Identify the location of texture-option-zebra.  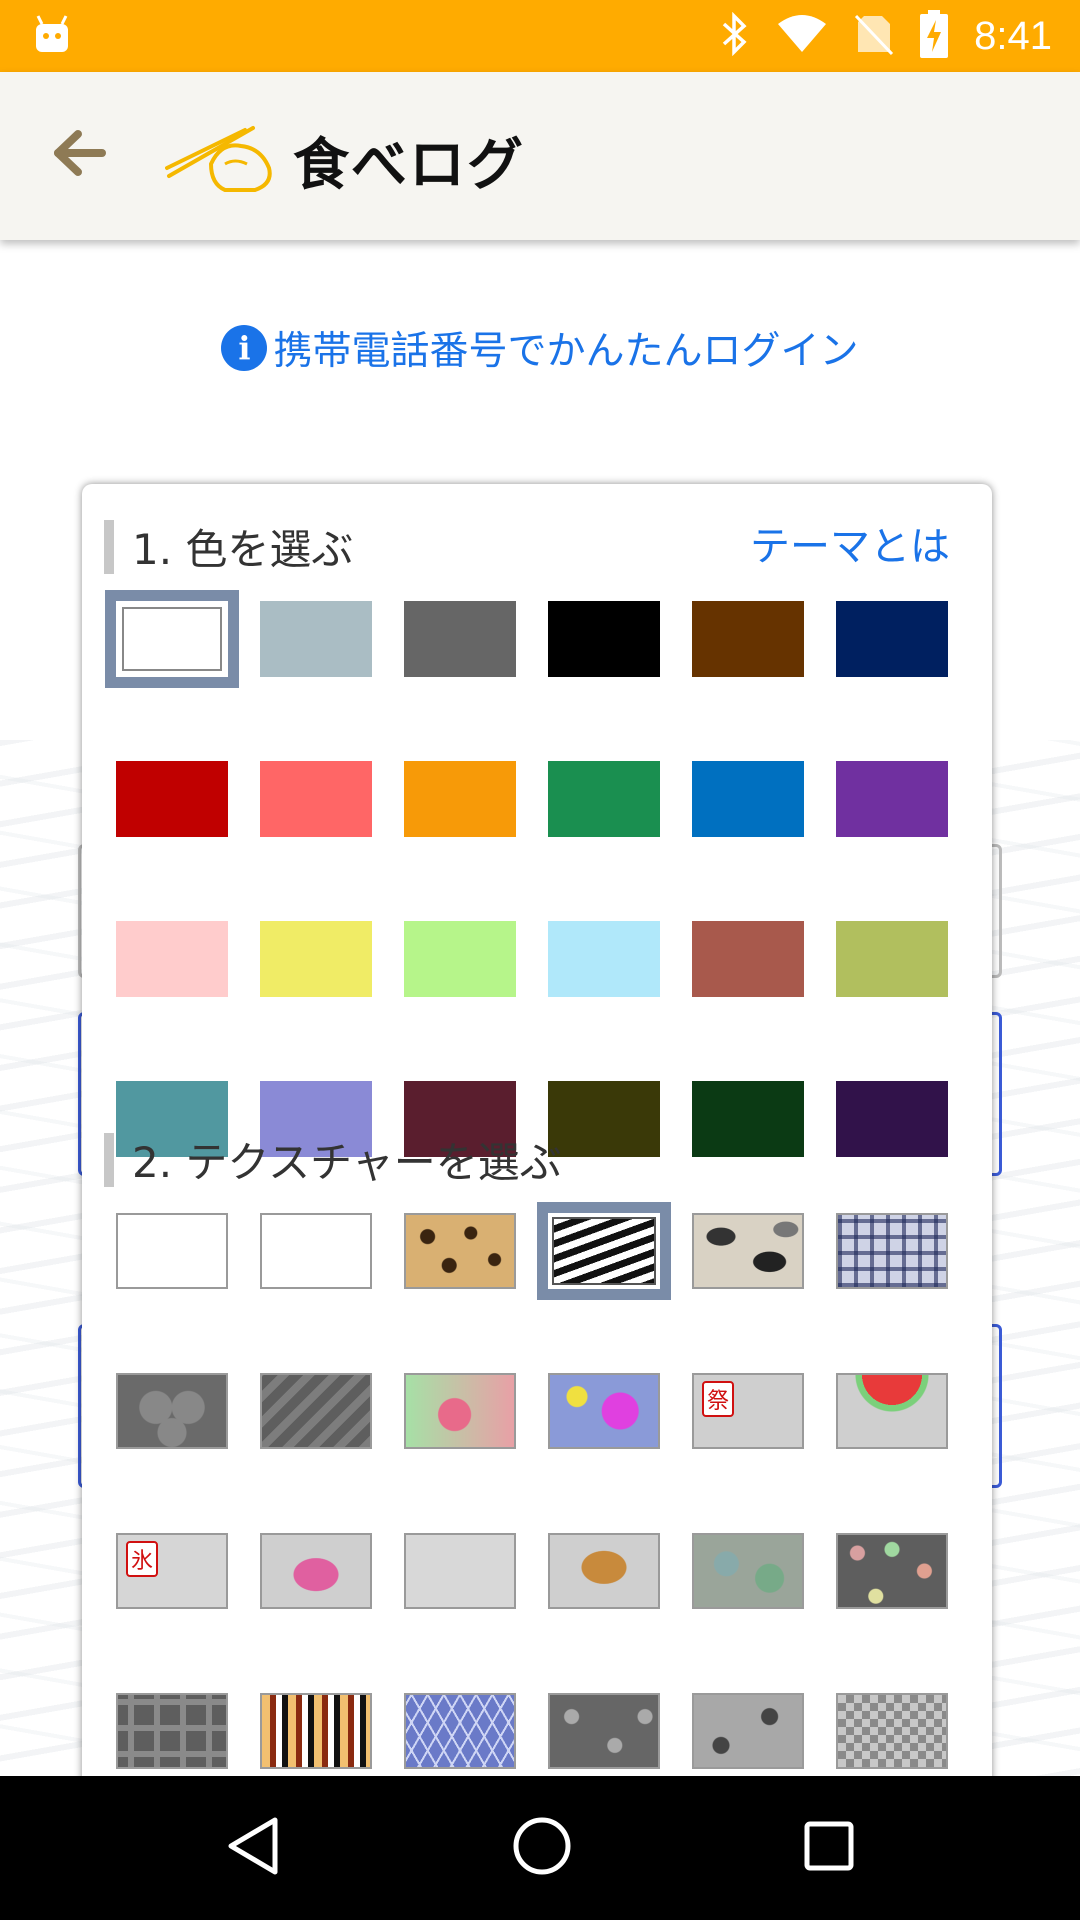
(604, 1251).